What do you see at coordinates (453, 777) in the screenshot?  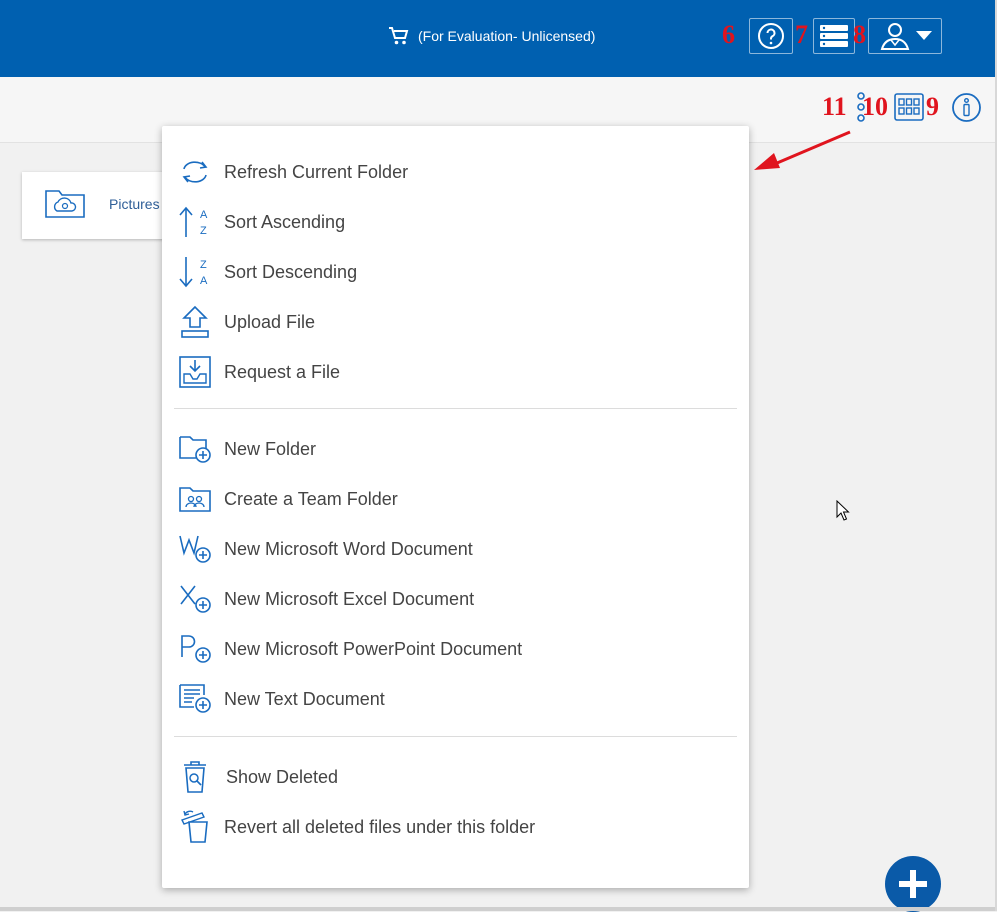 I see `menu-item-show-deleted: Show Deleted` at bounding box center [453, 777].